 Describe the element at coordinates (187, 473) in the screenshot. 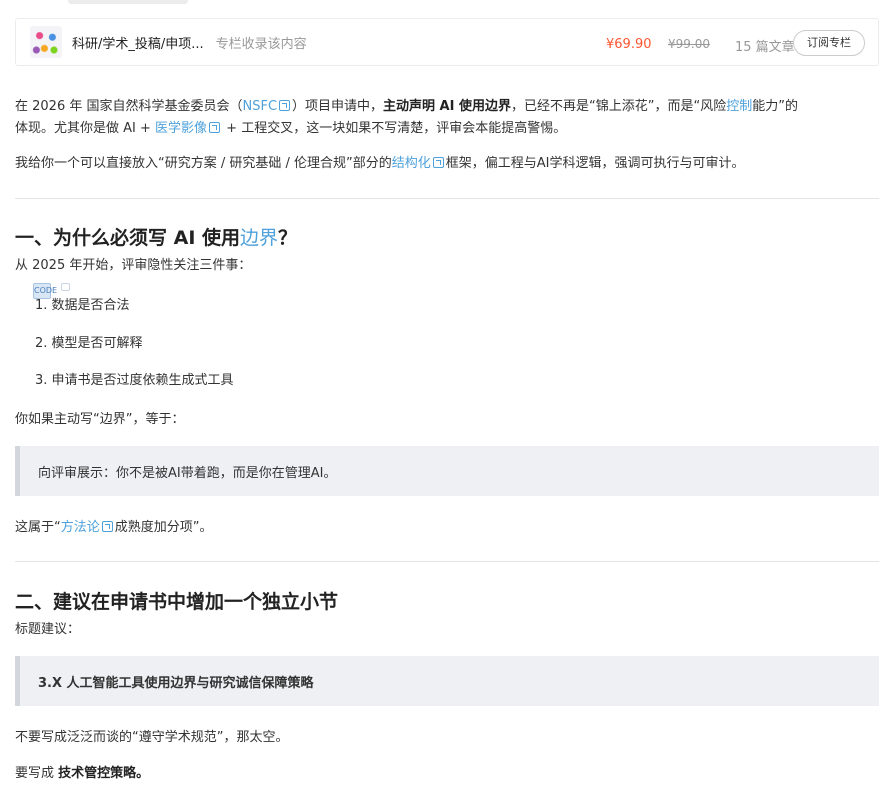

I see `blockquote-text: 向评审展示：你不是被AI带着跑，而是你在管理AI。` at that location.